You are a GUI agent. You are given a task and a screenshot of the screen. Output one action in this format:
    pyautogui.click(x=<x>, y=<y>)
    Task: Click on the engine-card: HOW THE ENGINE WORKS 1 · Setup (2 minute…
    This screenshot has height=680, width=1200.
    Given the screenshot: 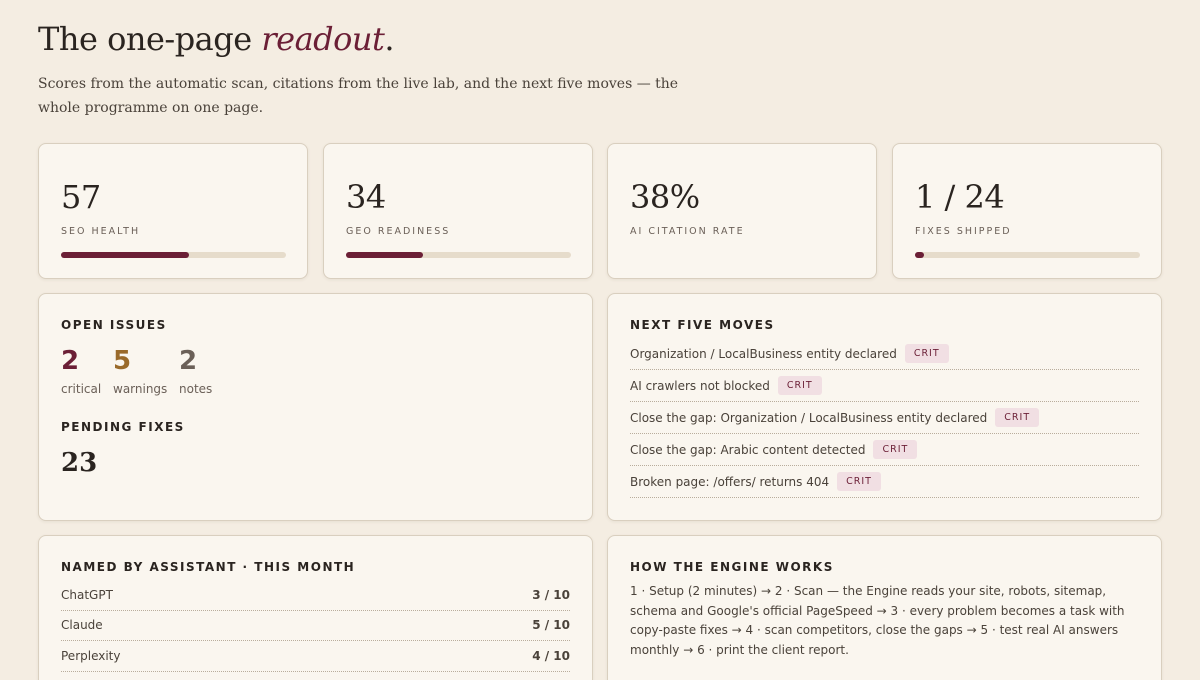 What is the action you would take?
    pyautogui.click(x=884, y=607)
    